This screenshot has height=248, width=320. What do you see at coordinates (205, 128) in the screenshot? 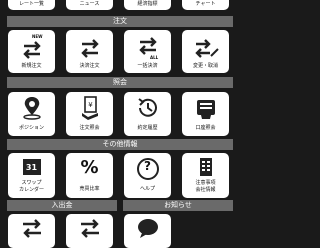
I see `tile-label: 口座照会` at bounding box center [205, 128].